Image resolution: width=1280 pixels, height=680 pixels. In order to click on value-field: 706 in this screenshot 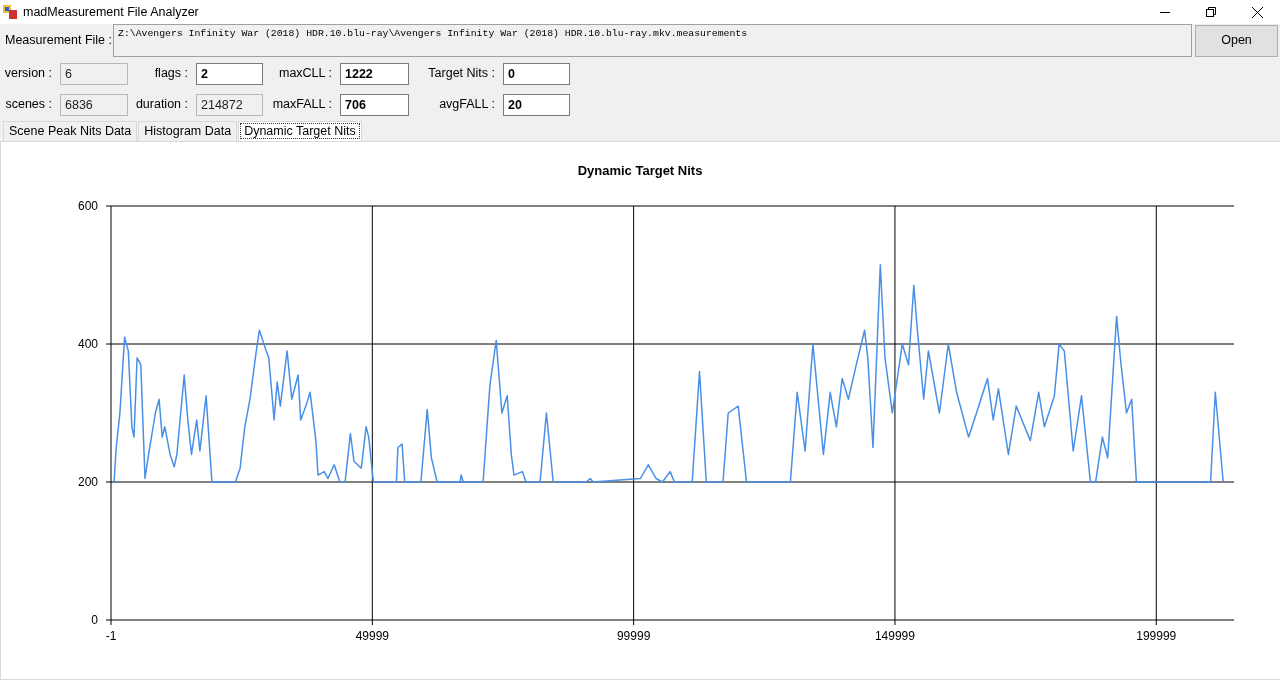, I will do `click(374, 104)`.